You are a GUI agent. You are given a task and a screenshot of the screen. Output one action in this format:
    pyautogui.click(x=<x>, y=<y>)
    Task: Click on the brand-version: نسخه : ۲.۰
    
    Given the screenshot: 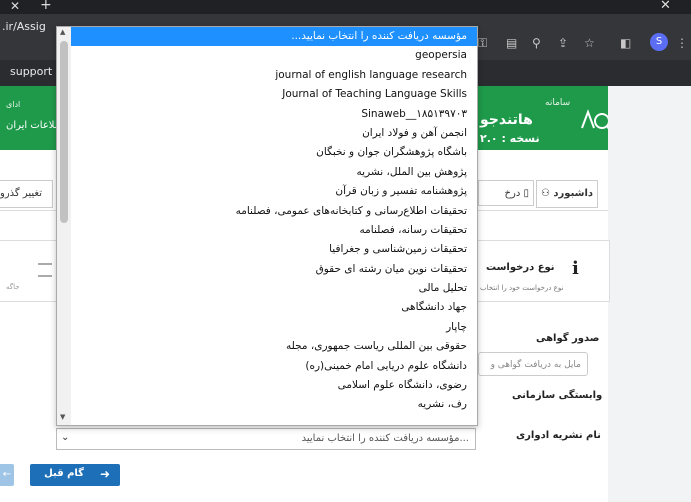 What is the action you would take?
    pyautogui.click(x=510, y=138)
    